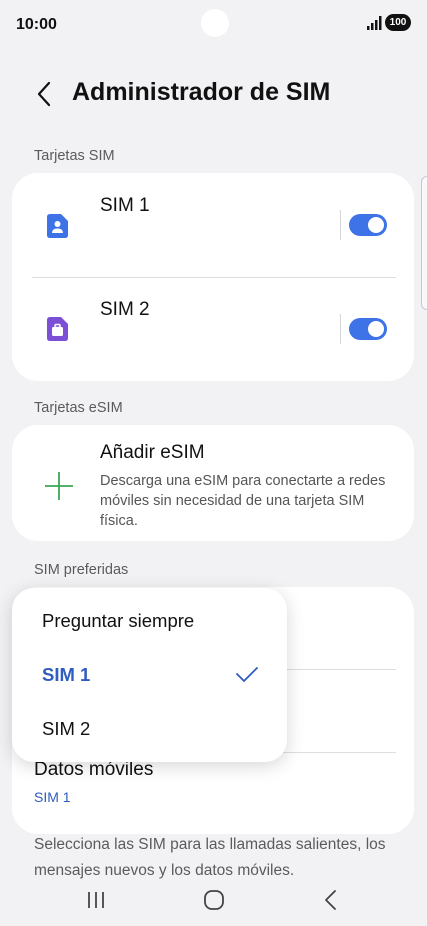  What do you see at coordinates (201, 92) in the screenshot?
I see `page-title: Administrador de SIM` at bounding box center [201, 92].